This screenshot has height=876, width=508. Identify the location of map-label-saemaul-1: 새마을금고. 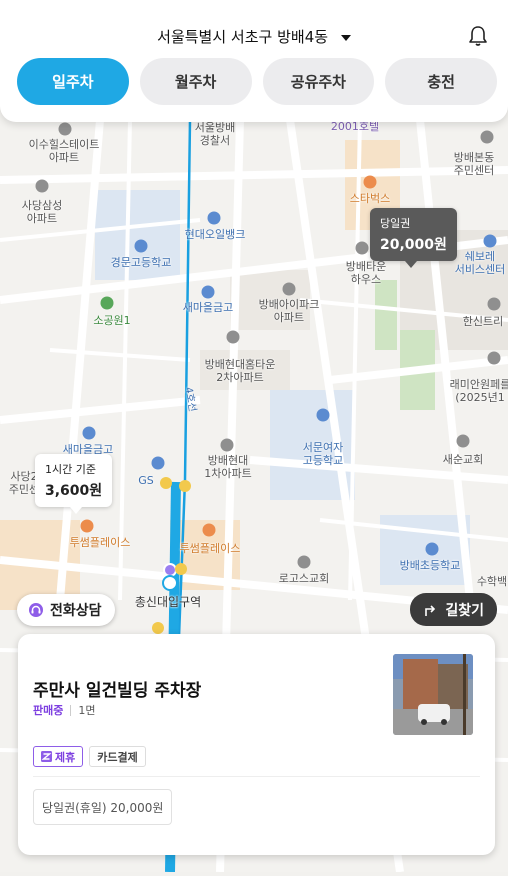
(208, 307).